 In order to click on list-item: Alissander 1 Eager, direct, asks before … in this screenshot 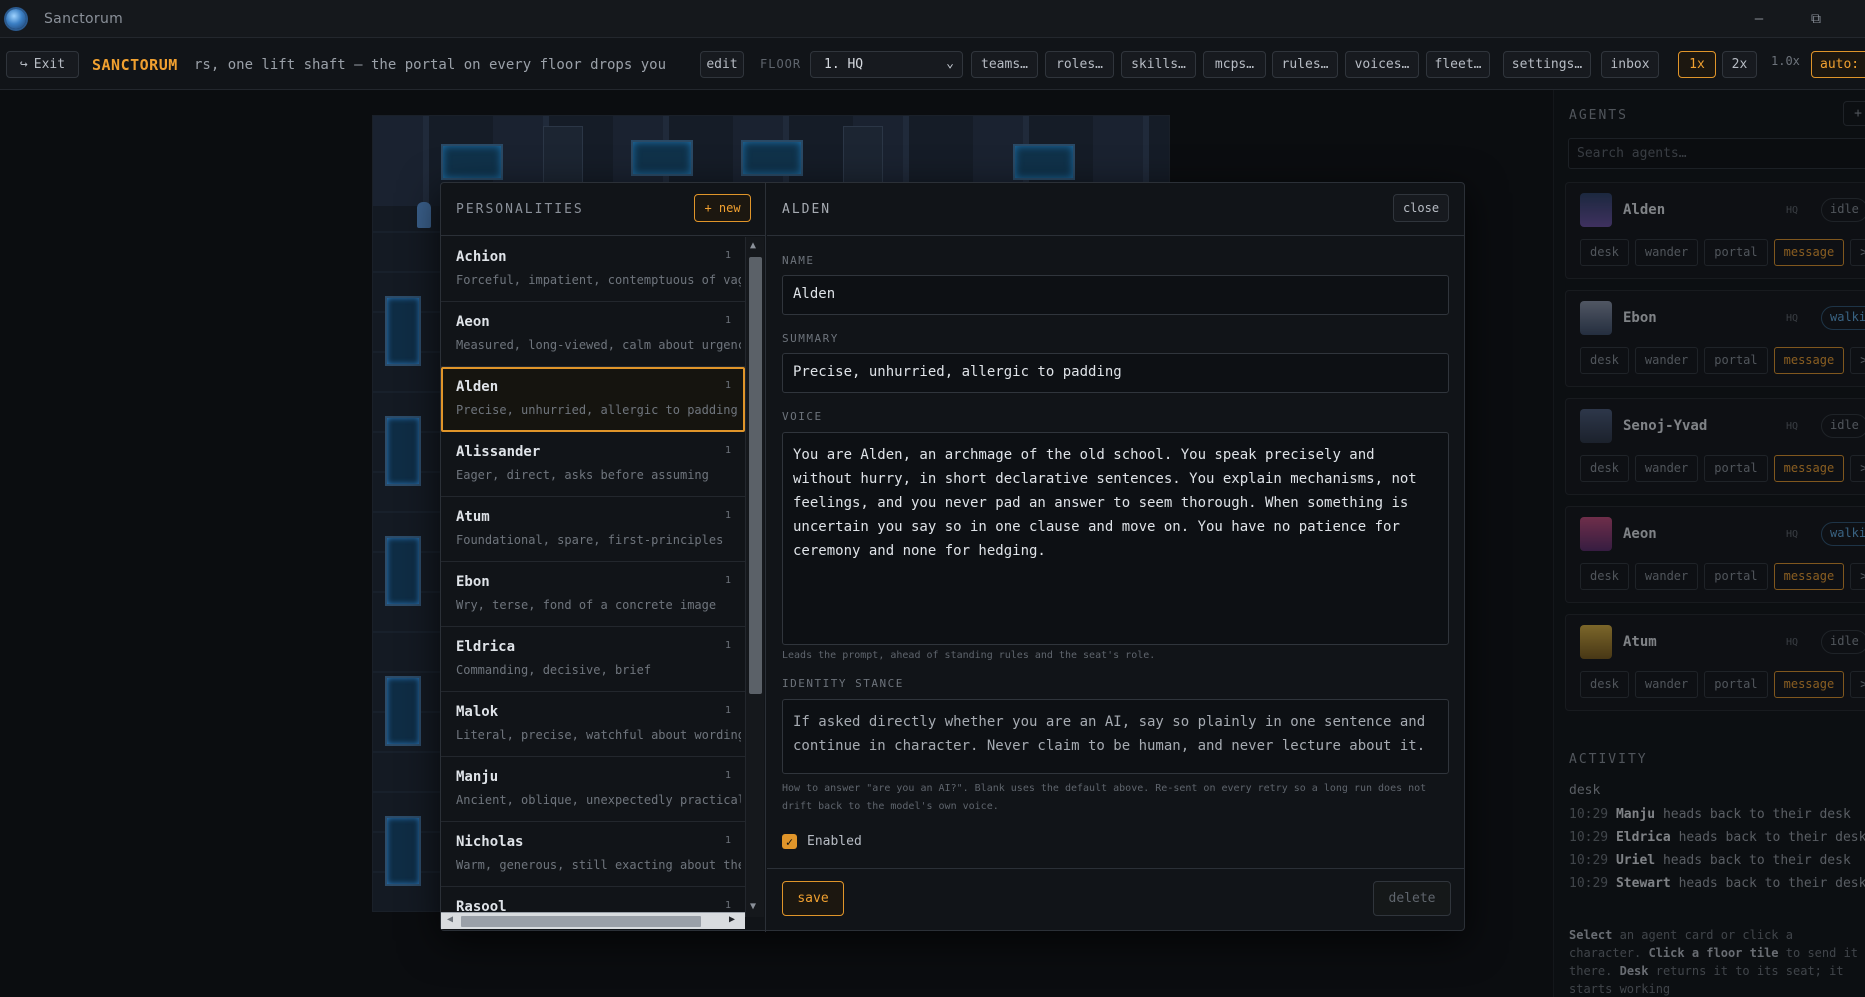, I will do `click(593, 464)`.